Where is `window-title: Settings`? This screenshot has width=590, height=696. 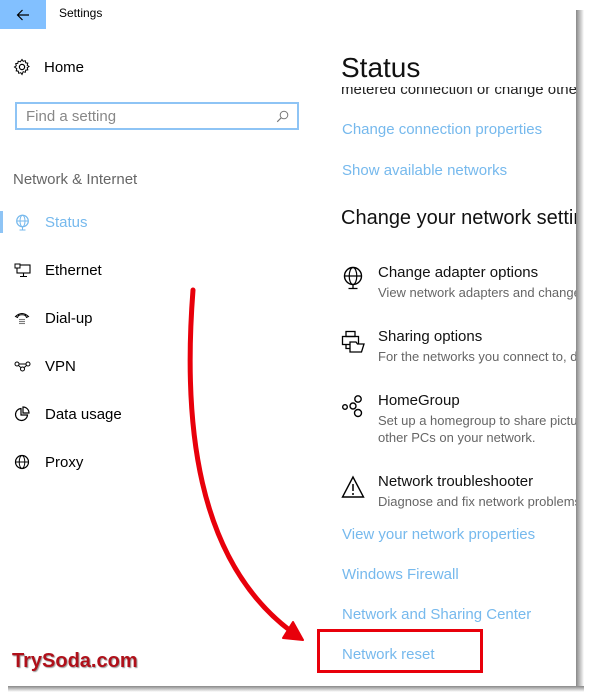 window-title: Settings is located at coordinates (81, 13).